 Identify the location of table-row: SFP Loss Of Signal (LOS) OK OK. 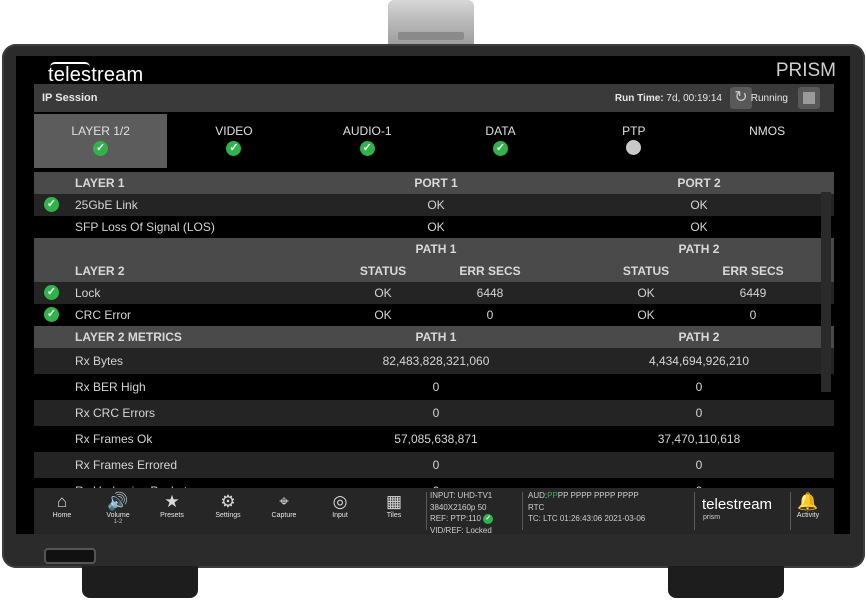
(391, 227).